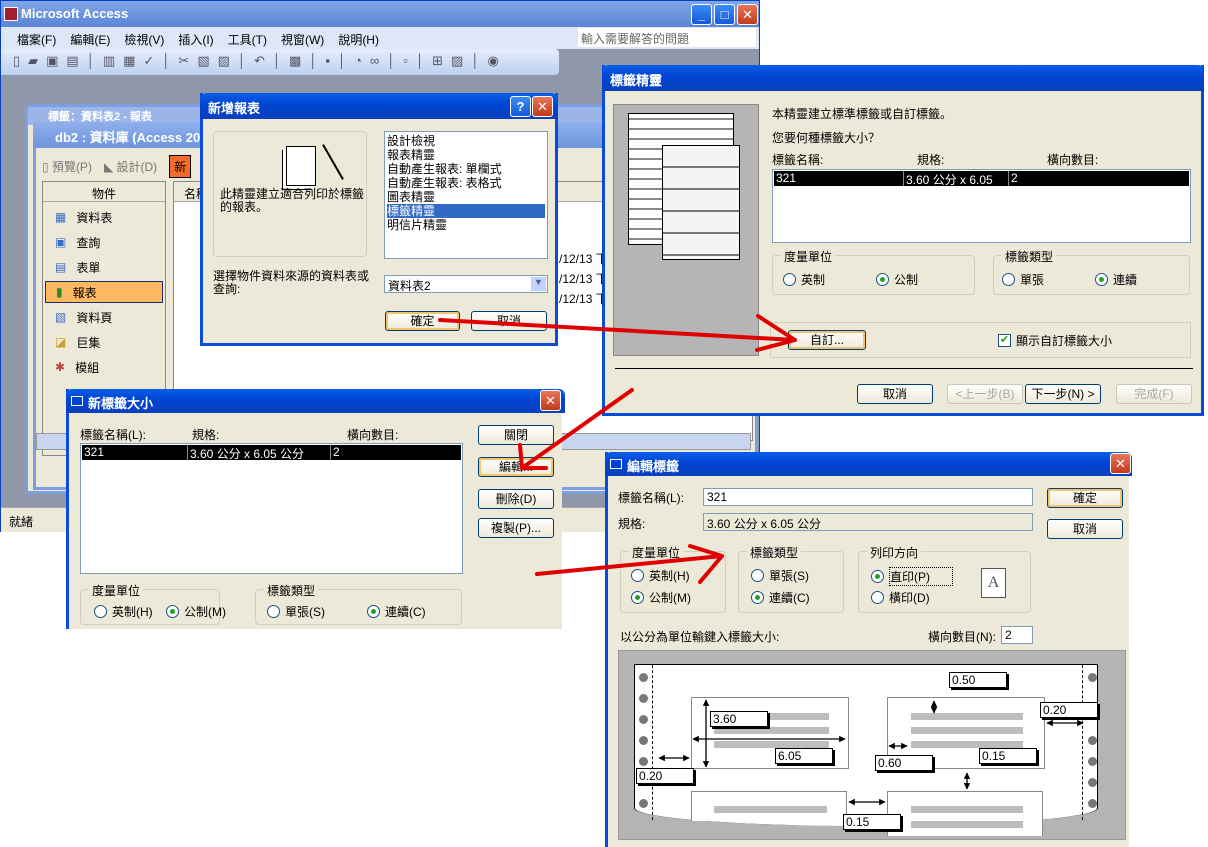  What do you see at coordinates (1091, 271) in the screenshot?
I see `label-type-group: 標籤類型 單張 連續` at bounding box center [1091, 271].